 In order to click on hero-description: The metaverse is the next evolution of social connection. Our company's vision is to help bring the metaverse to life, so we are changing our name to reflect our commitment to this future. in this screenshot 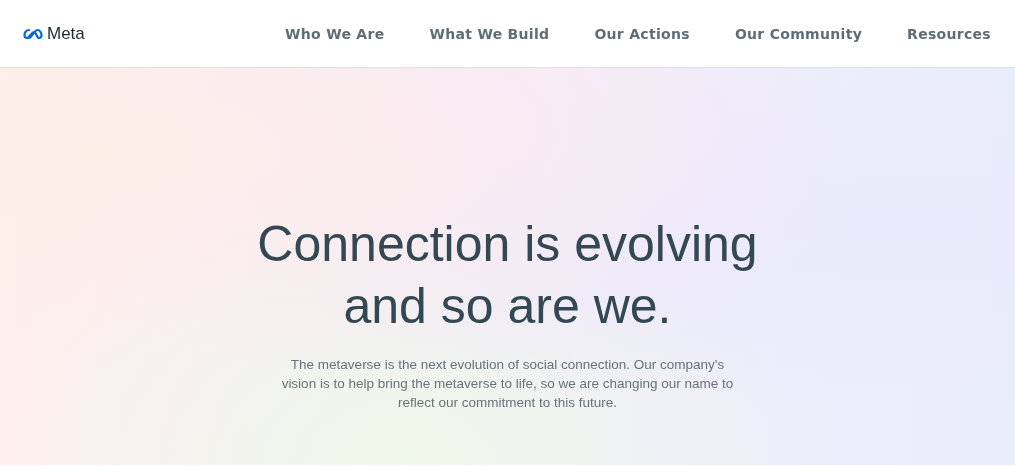, I will do `click(507, 384)`.